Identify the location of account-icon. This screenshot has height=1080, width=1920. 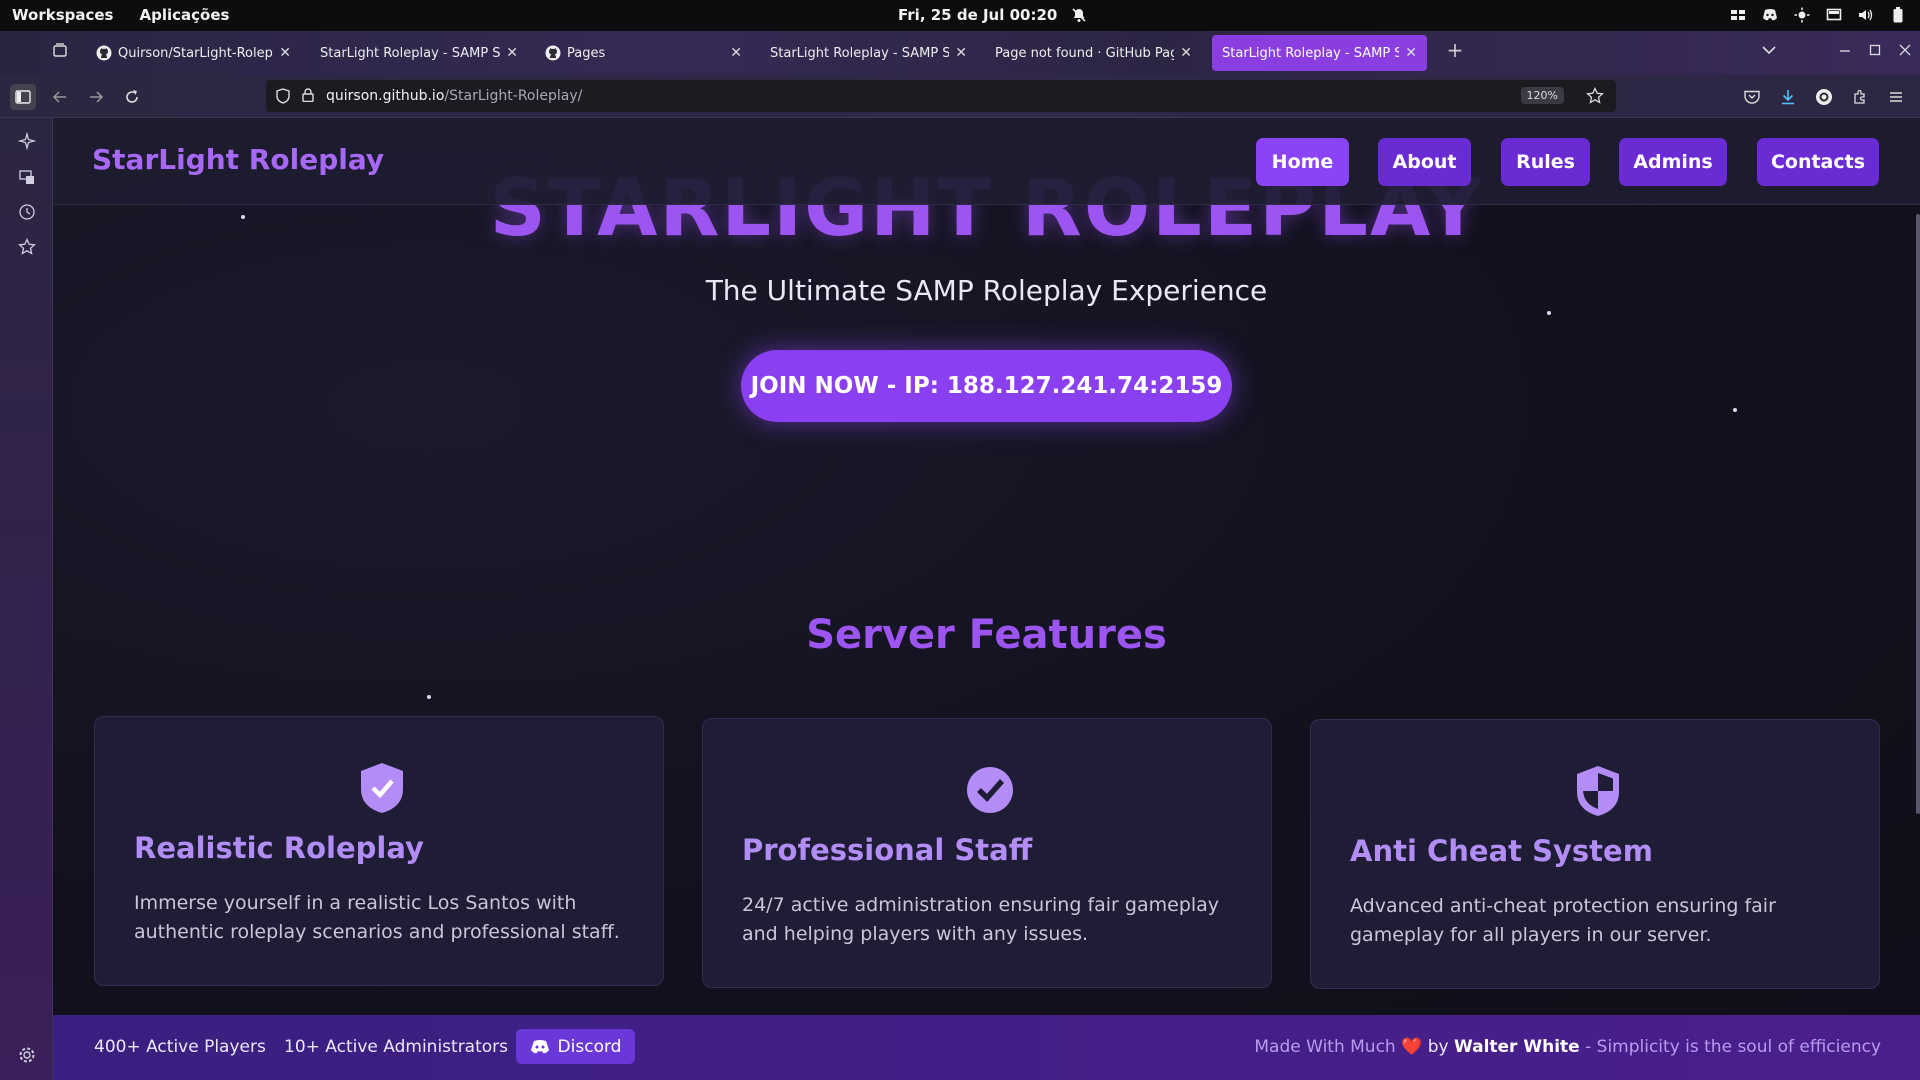
(1824, 97).